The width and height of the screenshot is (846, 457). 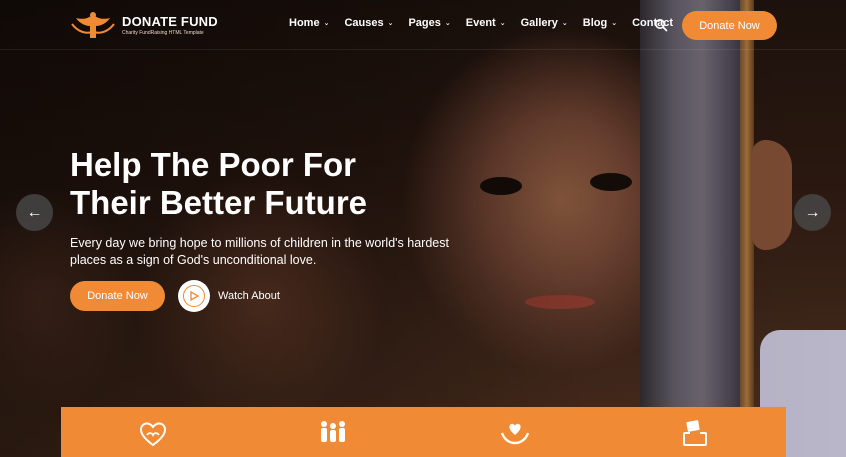 What do you see at coordinates (539, 23) in the screenshot?
I see `nav-label: Gallery` at bounding box center [539, 23].